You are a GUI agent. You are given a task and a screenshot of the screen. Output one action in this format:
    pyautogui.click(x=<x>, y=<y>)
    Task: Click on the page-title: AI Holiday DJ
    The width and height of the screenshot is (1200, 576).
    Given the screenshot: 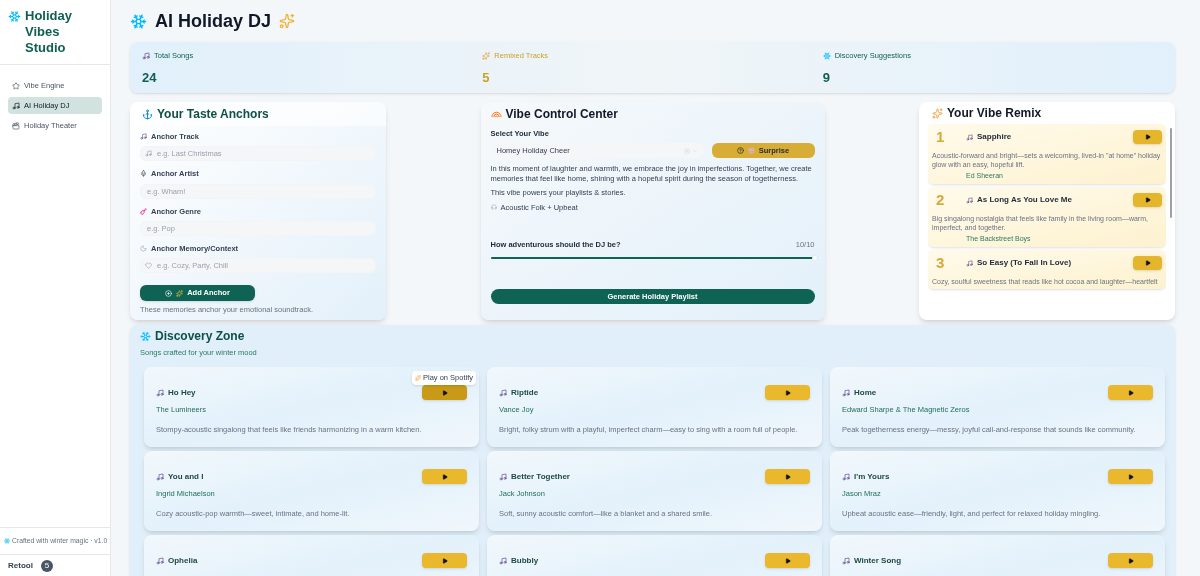 What is the action you would take?
    pyautogui.click(x=213, y=21)
    